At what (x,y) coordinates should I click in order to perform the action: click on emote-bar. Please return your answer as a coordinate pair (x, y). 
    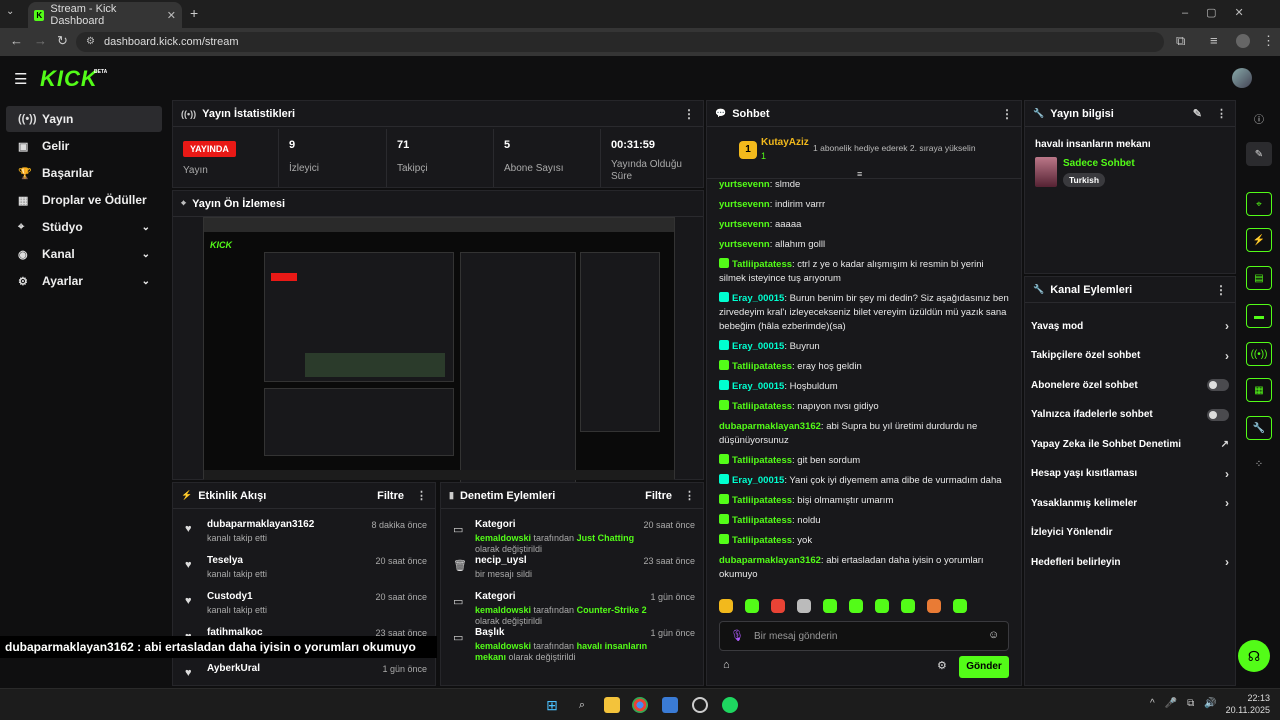
    Looking at the image, I should click on (864, 608).